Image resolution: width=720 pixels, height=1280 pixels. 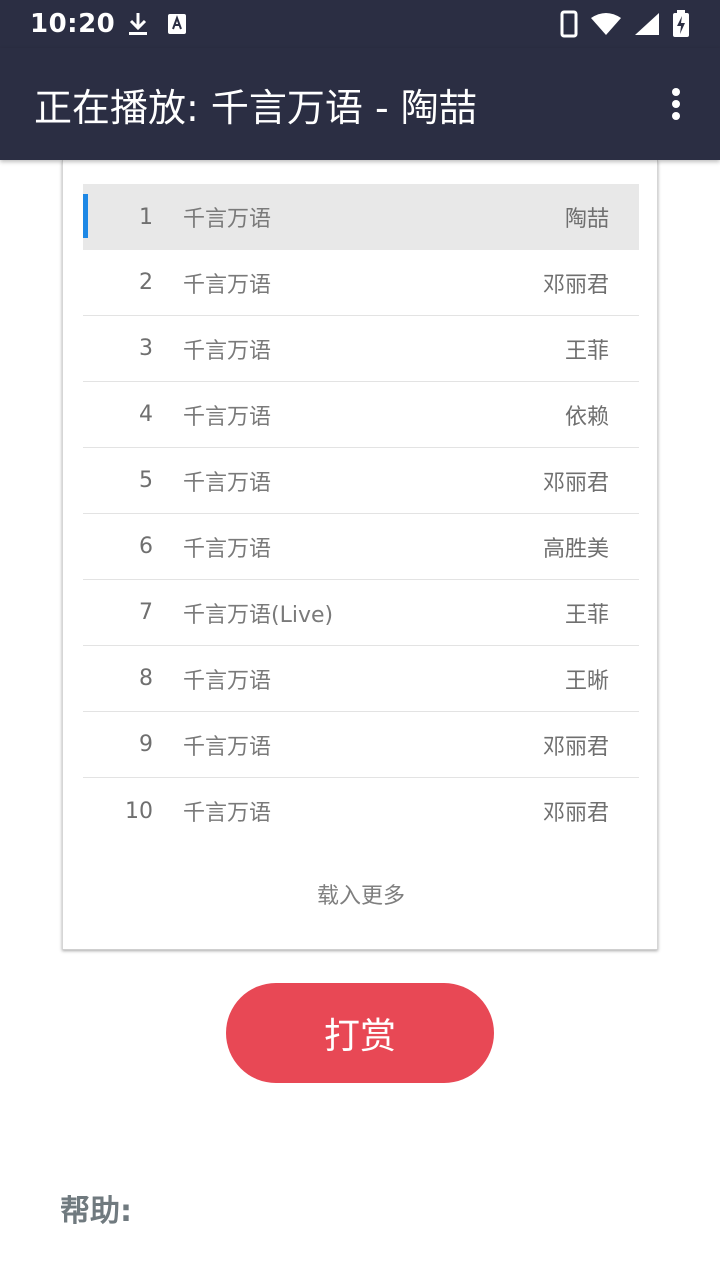 I want to click on keyboard-icon, so click(x=177, y=24).